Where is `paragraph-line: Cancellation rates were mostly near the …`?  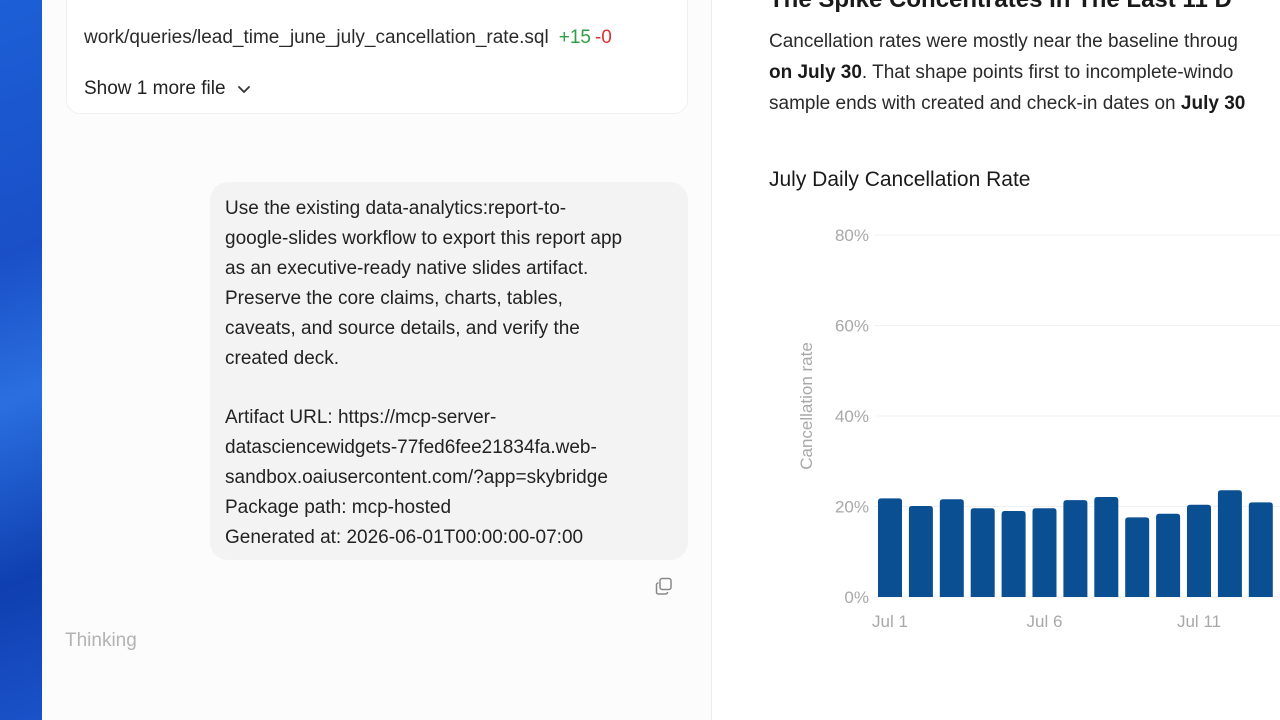
paragraph-line: Cancellation rates were mostly near the … is located at coordinates (1003, 41).